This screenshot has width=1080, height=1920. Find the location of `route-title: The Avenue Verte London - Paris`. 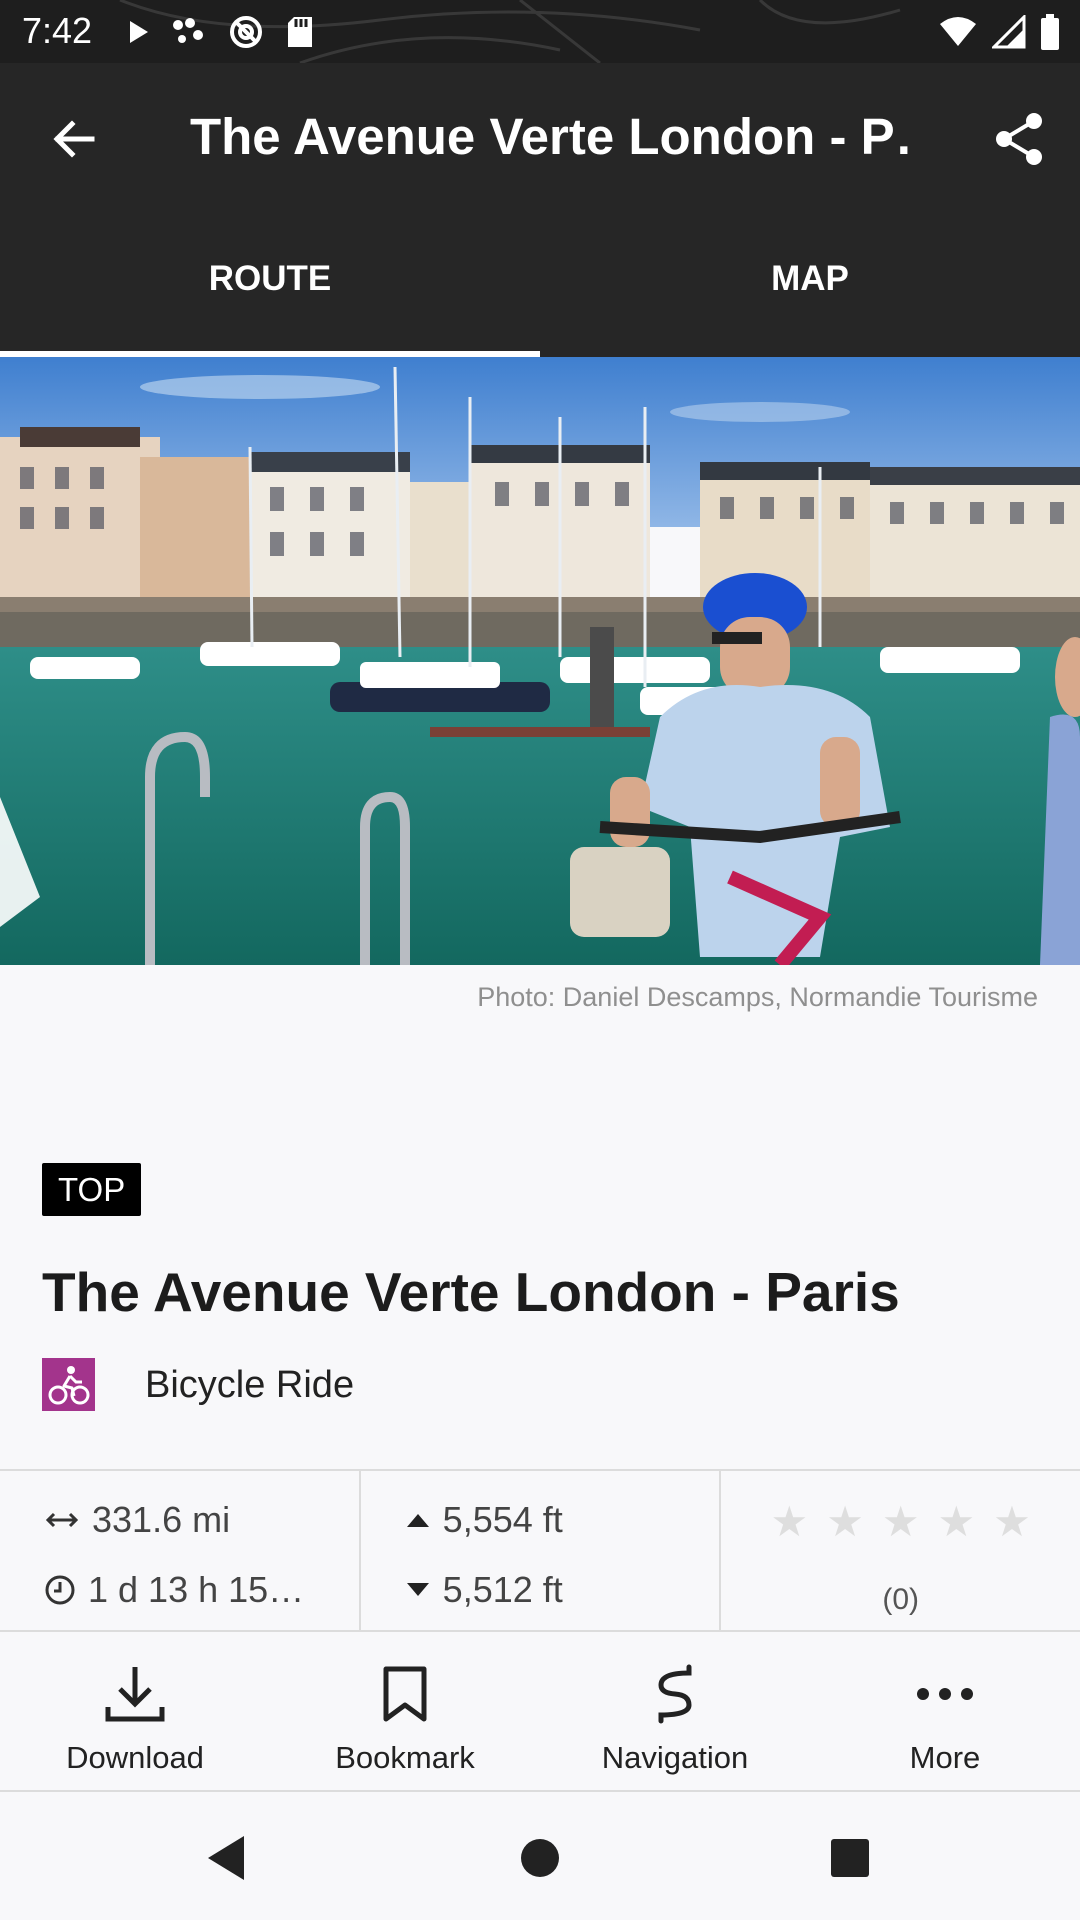

route-title: The Avenue Verte London - Paris is located at coordinates (471, 1292).